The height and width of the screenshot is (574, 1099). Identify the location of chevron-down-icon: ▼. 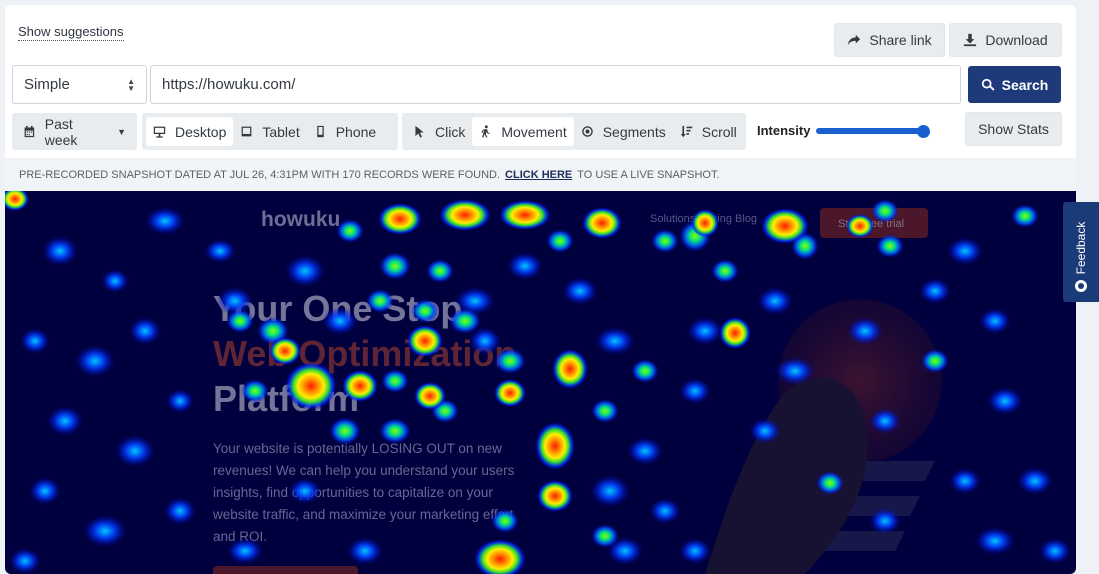
(121, 131).